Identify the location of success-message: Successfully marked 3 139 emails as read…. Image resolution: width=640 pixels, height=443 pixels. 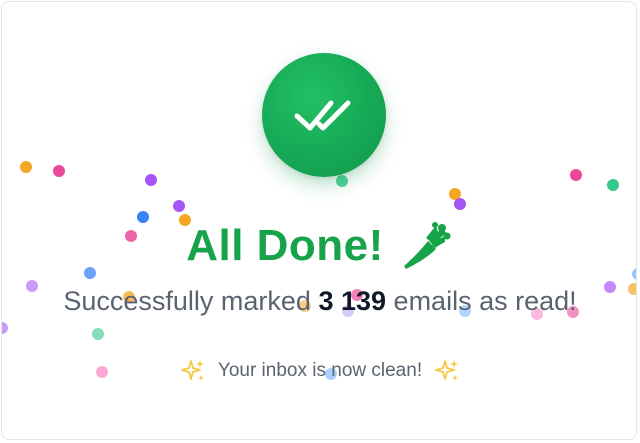
(319, 301).